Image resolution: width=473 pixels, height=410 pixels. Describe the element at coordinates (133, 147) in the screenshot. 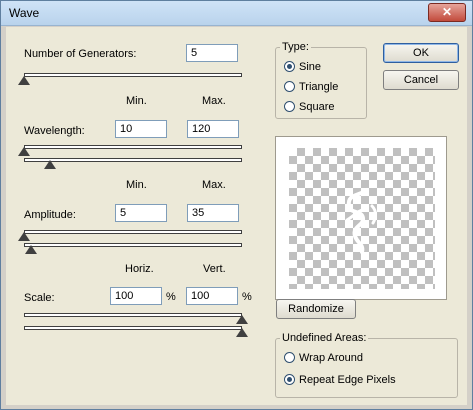

I see `wavelength-min-slider-track` at that location.